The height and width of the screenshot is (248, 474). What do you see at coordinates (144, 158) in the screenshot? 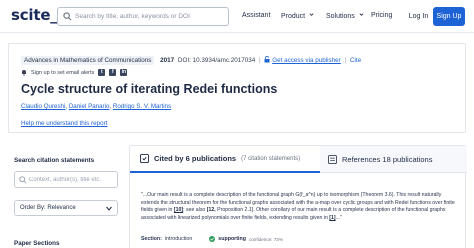
I see `cited-by-icon` at bounding box center [144, 158].